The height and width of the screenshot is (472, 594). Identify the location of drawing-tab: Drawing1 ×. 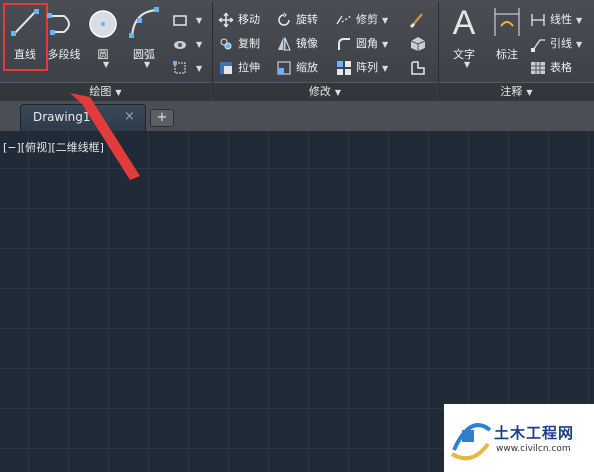
(83, 117).